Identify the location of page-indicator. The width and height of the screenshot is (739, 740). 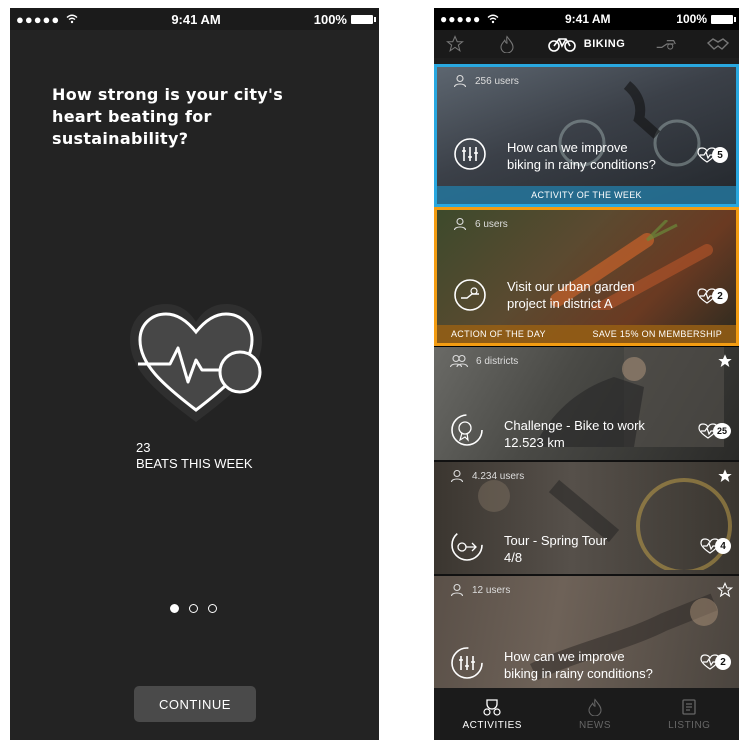
(193, 608).